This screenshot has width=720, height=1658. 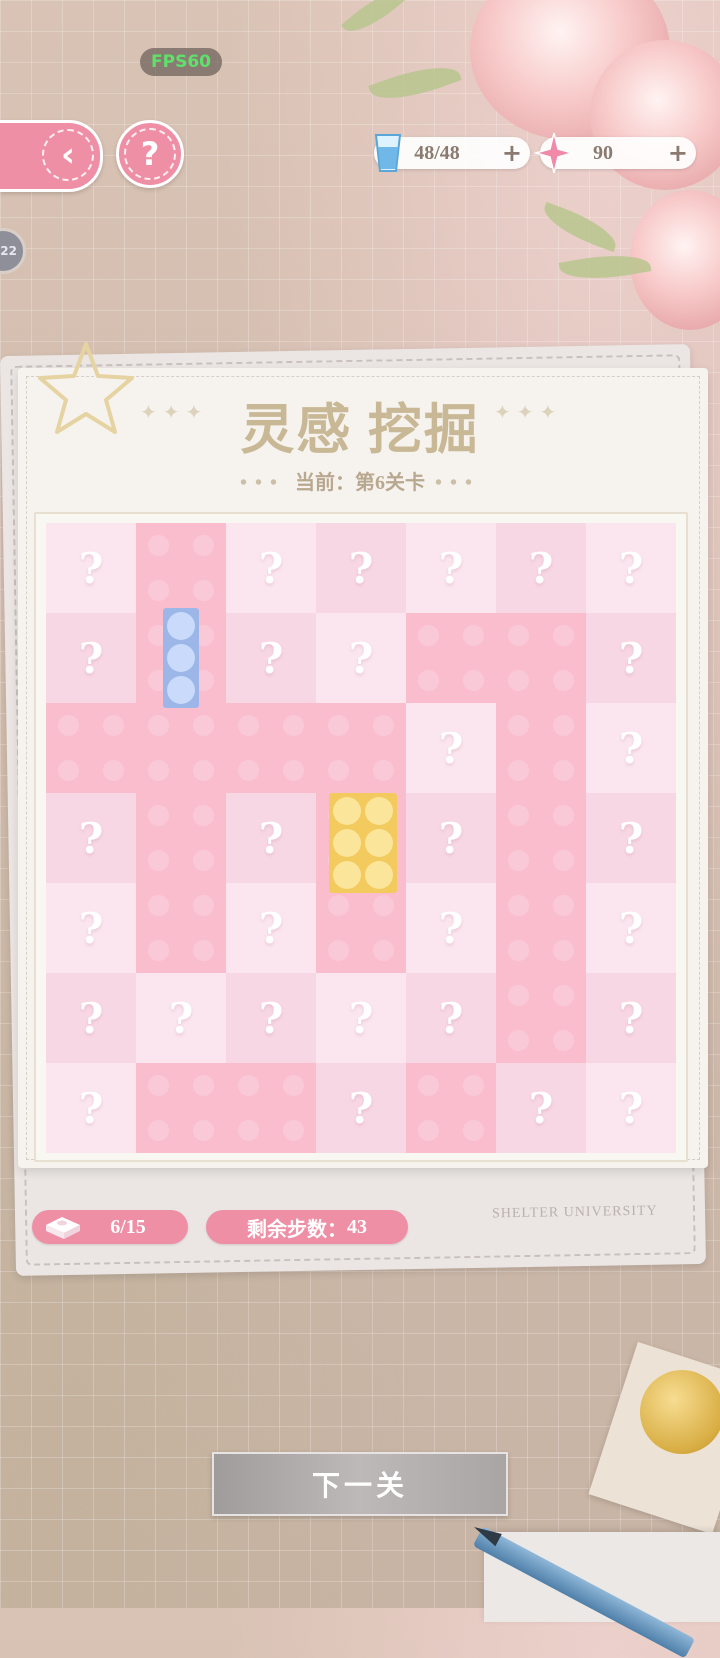 I want to click on energy-add-button: +, so click(x=512, y=153).